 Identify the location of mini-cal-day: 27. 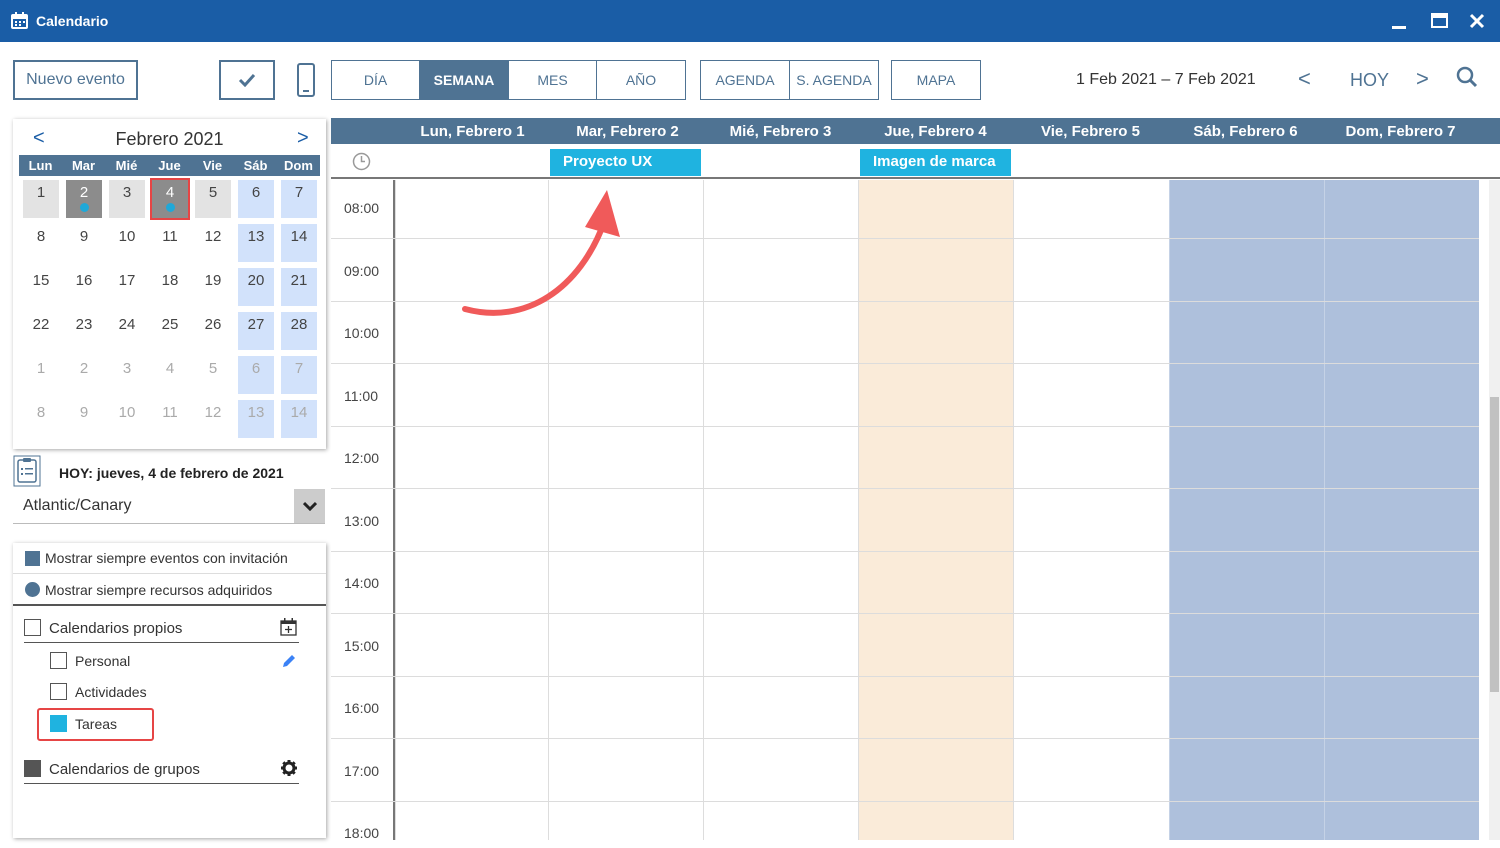
(255, 332).